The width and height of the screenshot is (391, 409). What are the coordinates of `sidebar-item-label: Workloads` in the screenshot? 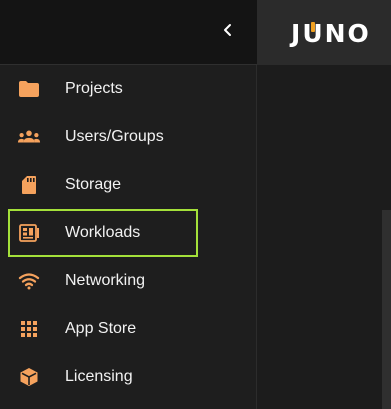 It's located at (103, 232).